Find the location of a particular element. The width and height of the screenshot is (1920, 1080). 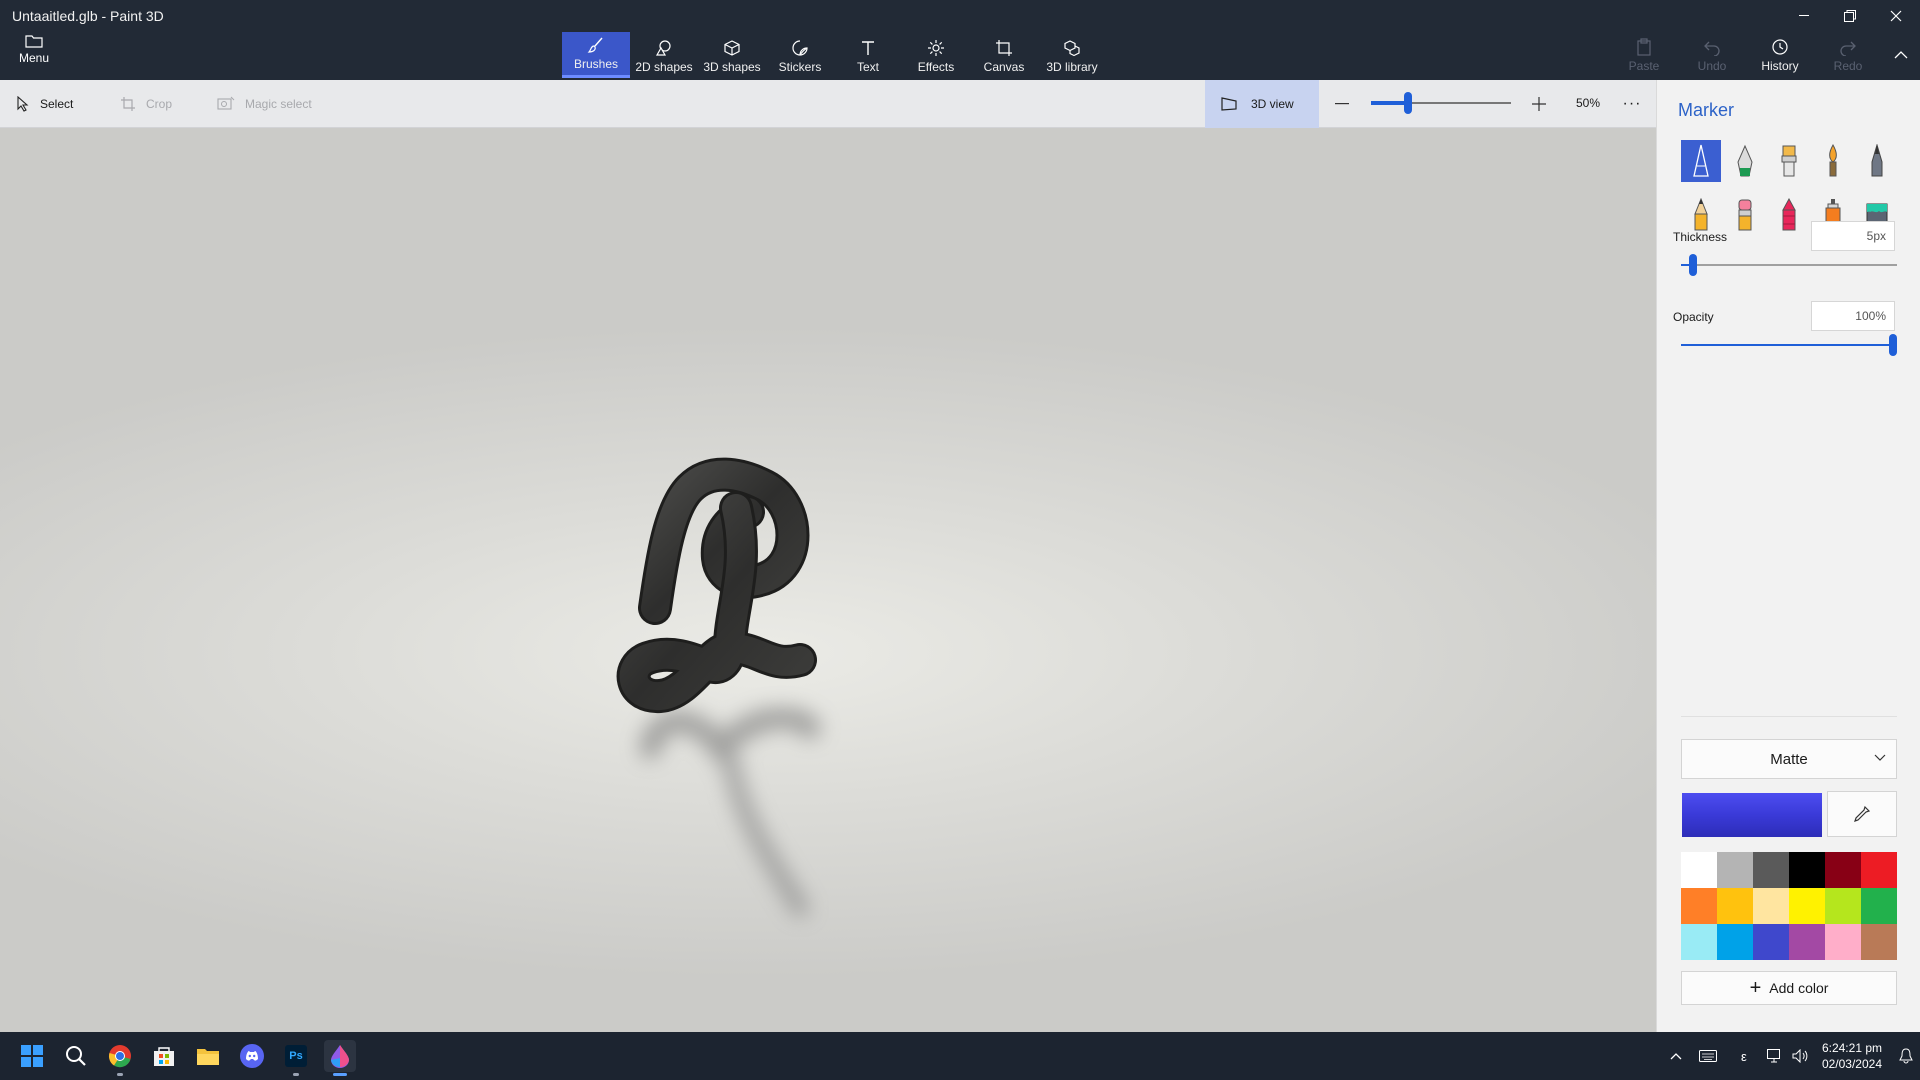

watercolor-brush is located at coordinates (1833, 161).